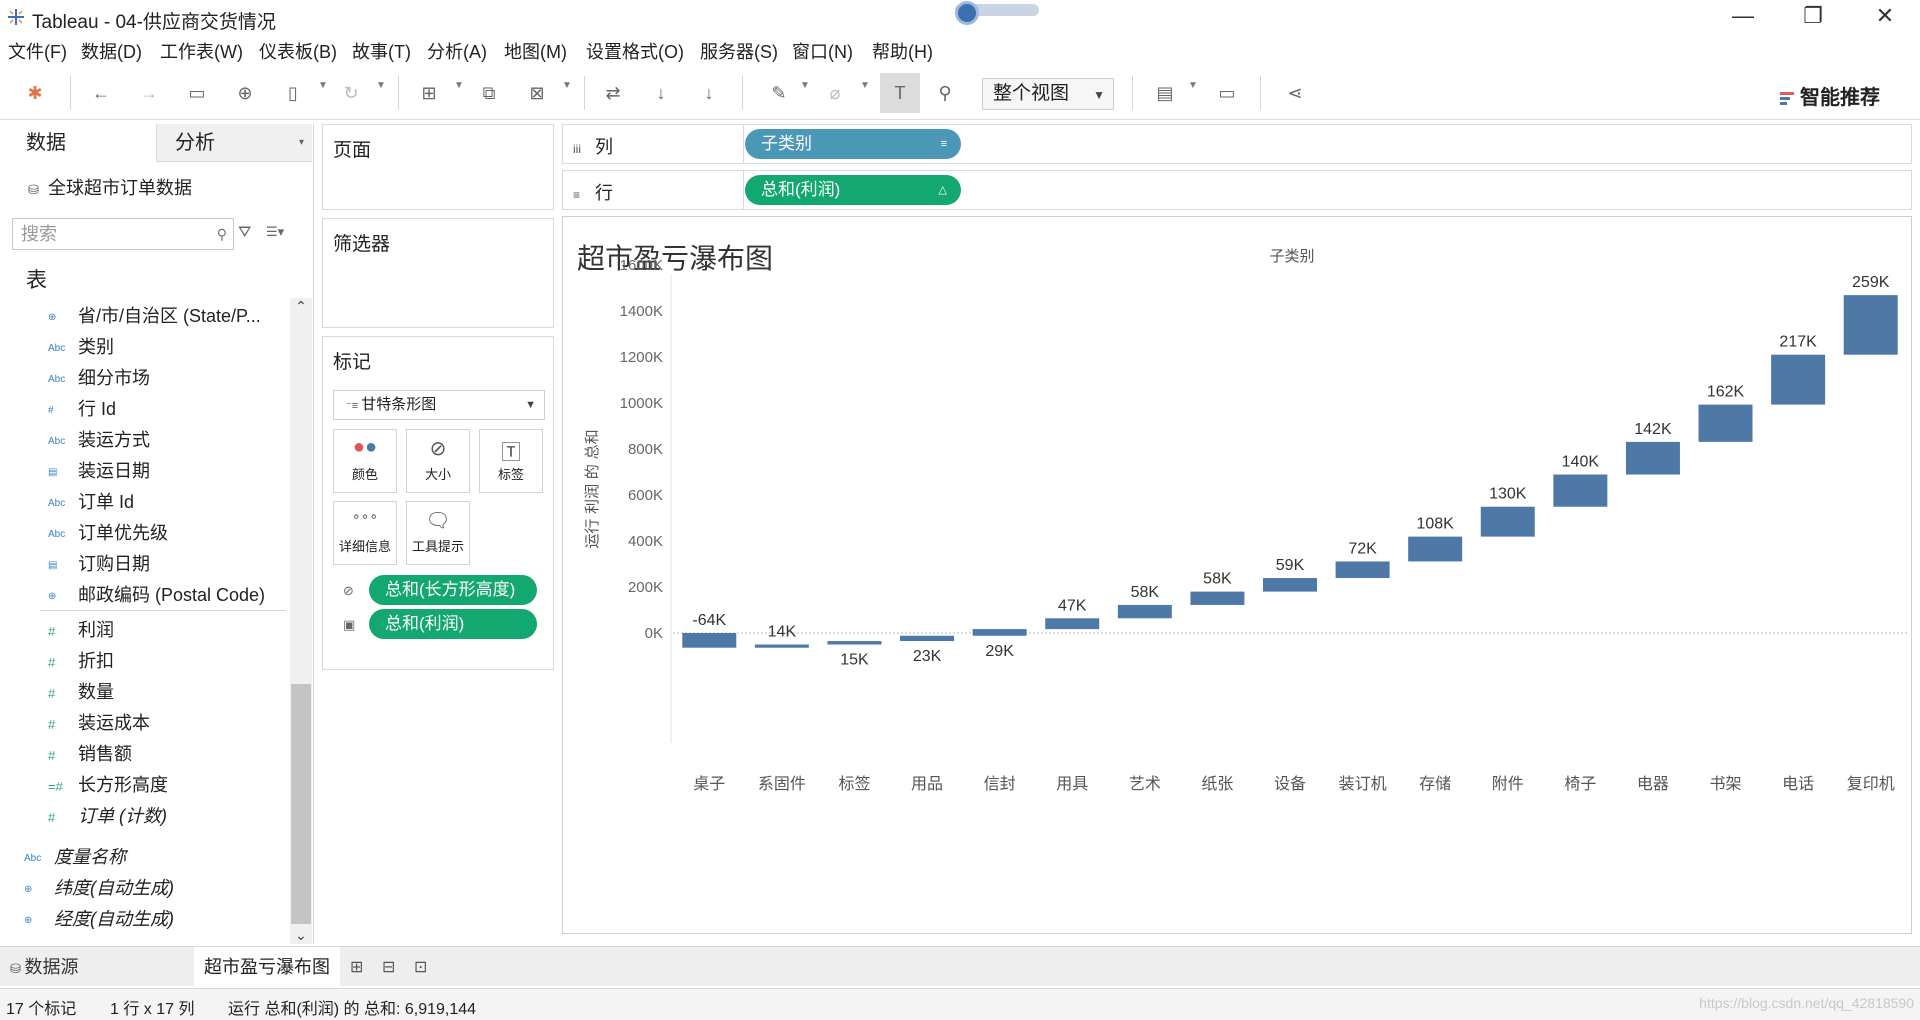 The image size is (1920, 1020). What do you see at coordinates (111, 51) in the screenshot?
I see `menu-data: 数据(D)` at bounding box center [111, 51].